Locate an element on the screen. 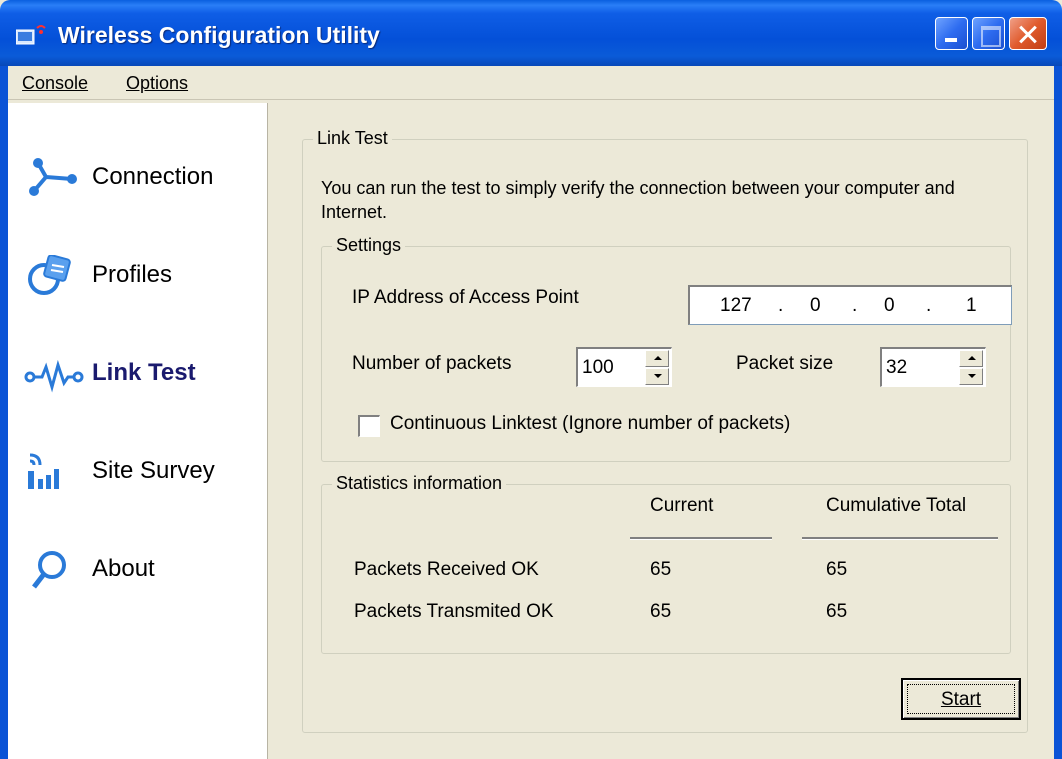  ip-address-label: IP Address of Access Point is located at coordinates (465, 297).